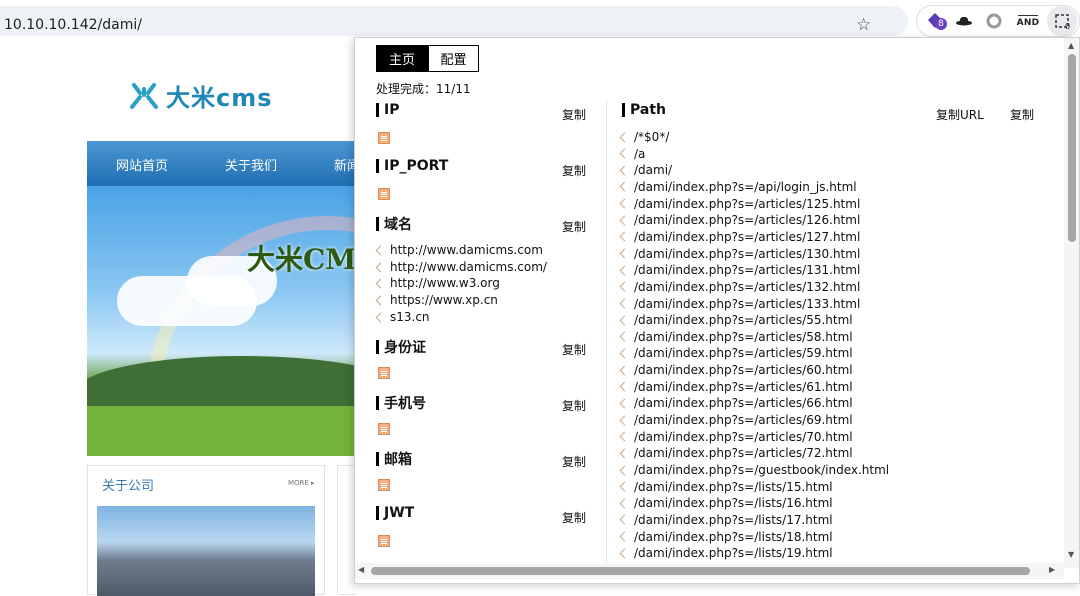 The image size is (1080, 596). I want to click on path-item: /dami/index.php?s=/guestbook/index.html, so click(754, 470).